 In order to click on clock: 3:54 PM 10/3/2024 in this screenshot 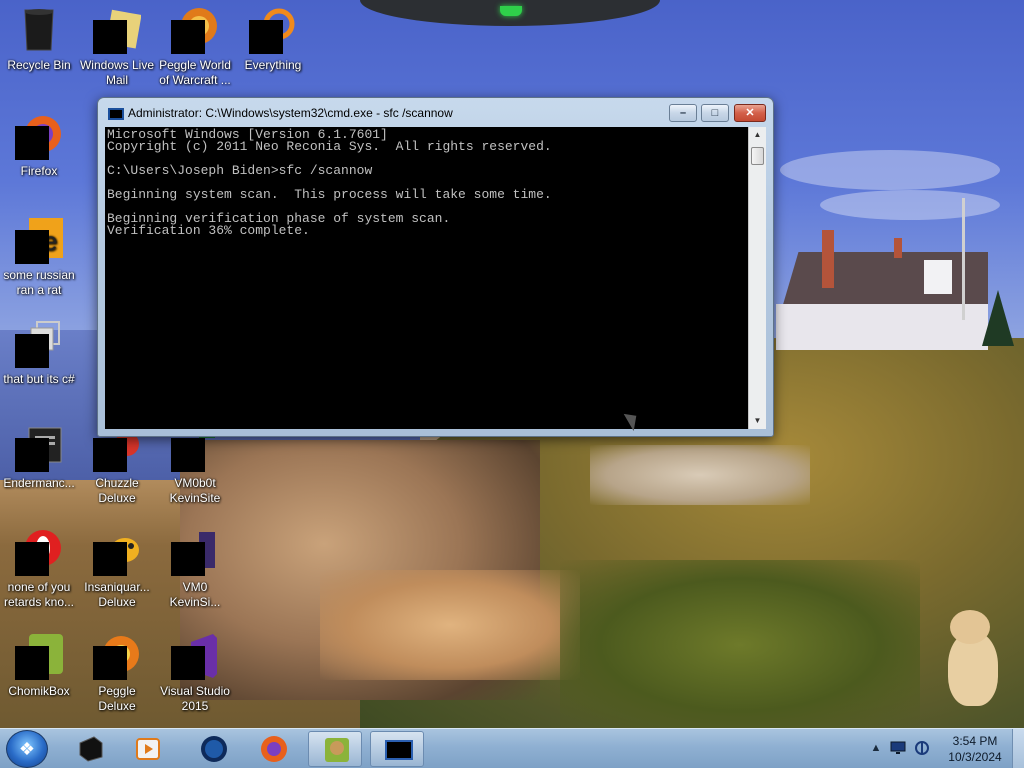, I will do `click(975, 749)`.